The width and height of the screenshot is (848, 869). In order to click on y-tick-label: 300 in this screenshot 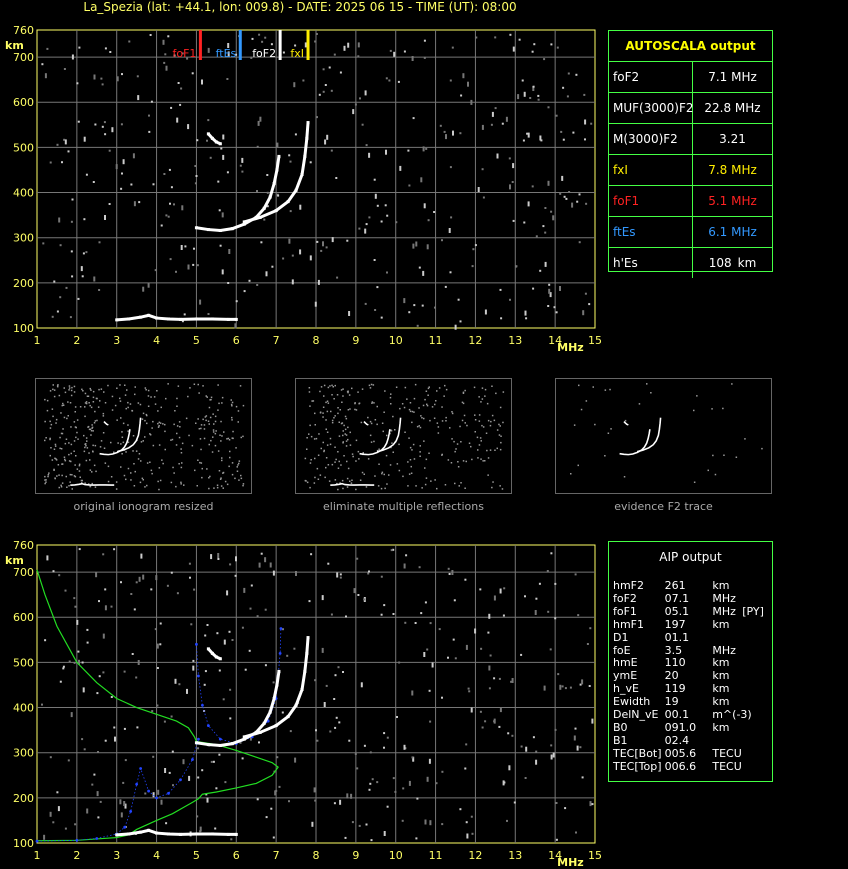, I will do `click(23, 753)`.